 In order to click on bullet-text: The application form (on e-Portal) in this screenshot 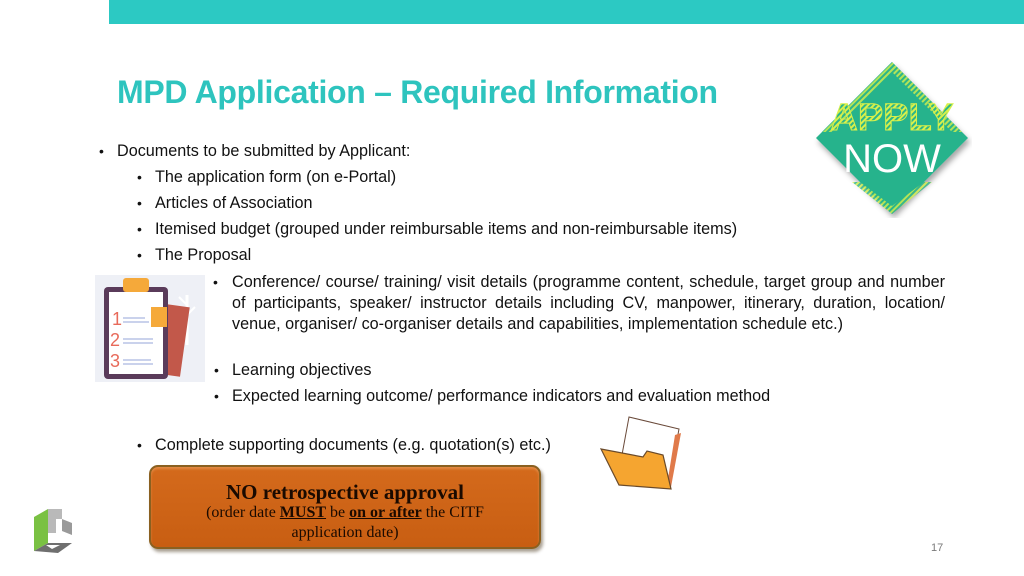, I will do `click(276, 177)`.